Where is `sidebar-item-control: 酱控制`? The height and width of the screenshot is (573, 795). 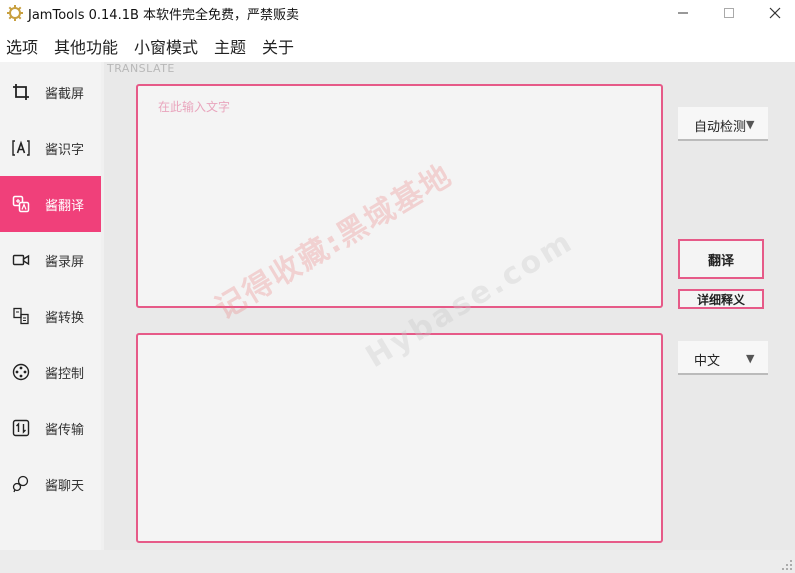
sidebar-item-control: 酱控制 is located at coordinates (50, 372).